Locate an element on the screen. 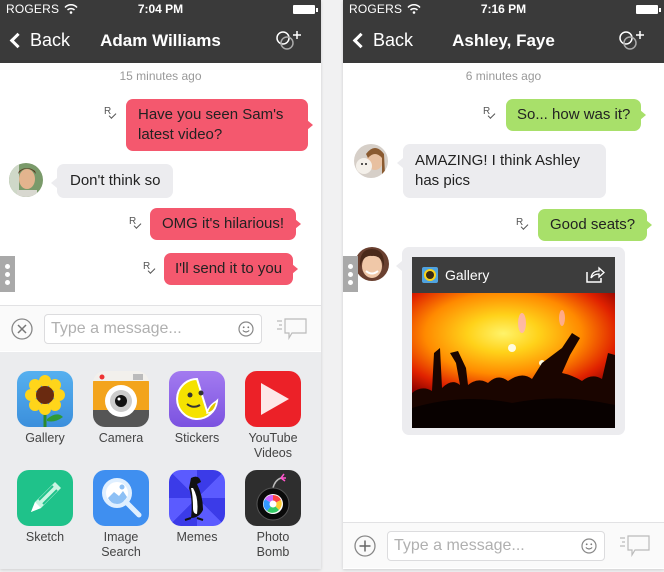  close-icon is located at coordinates (22, 329).